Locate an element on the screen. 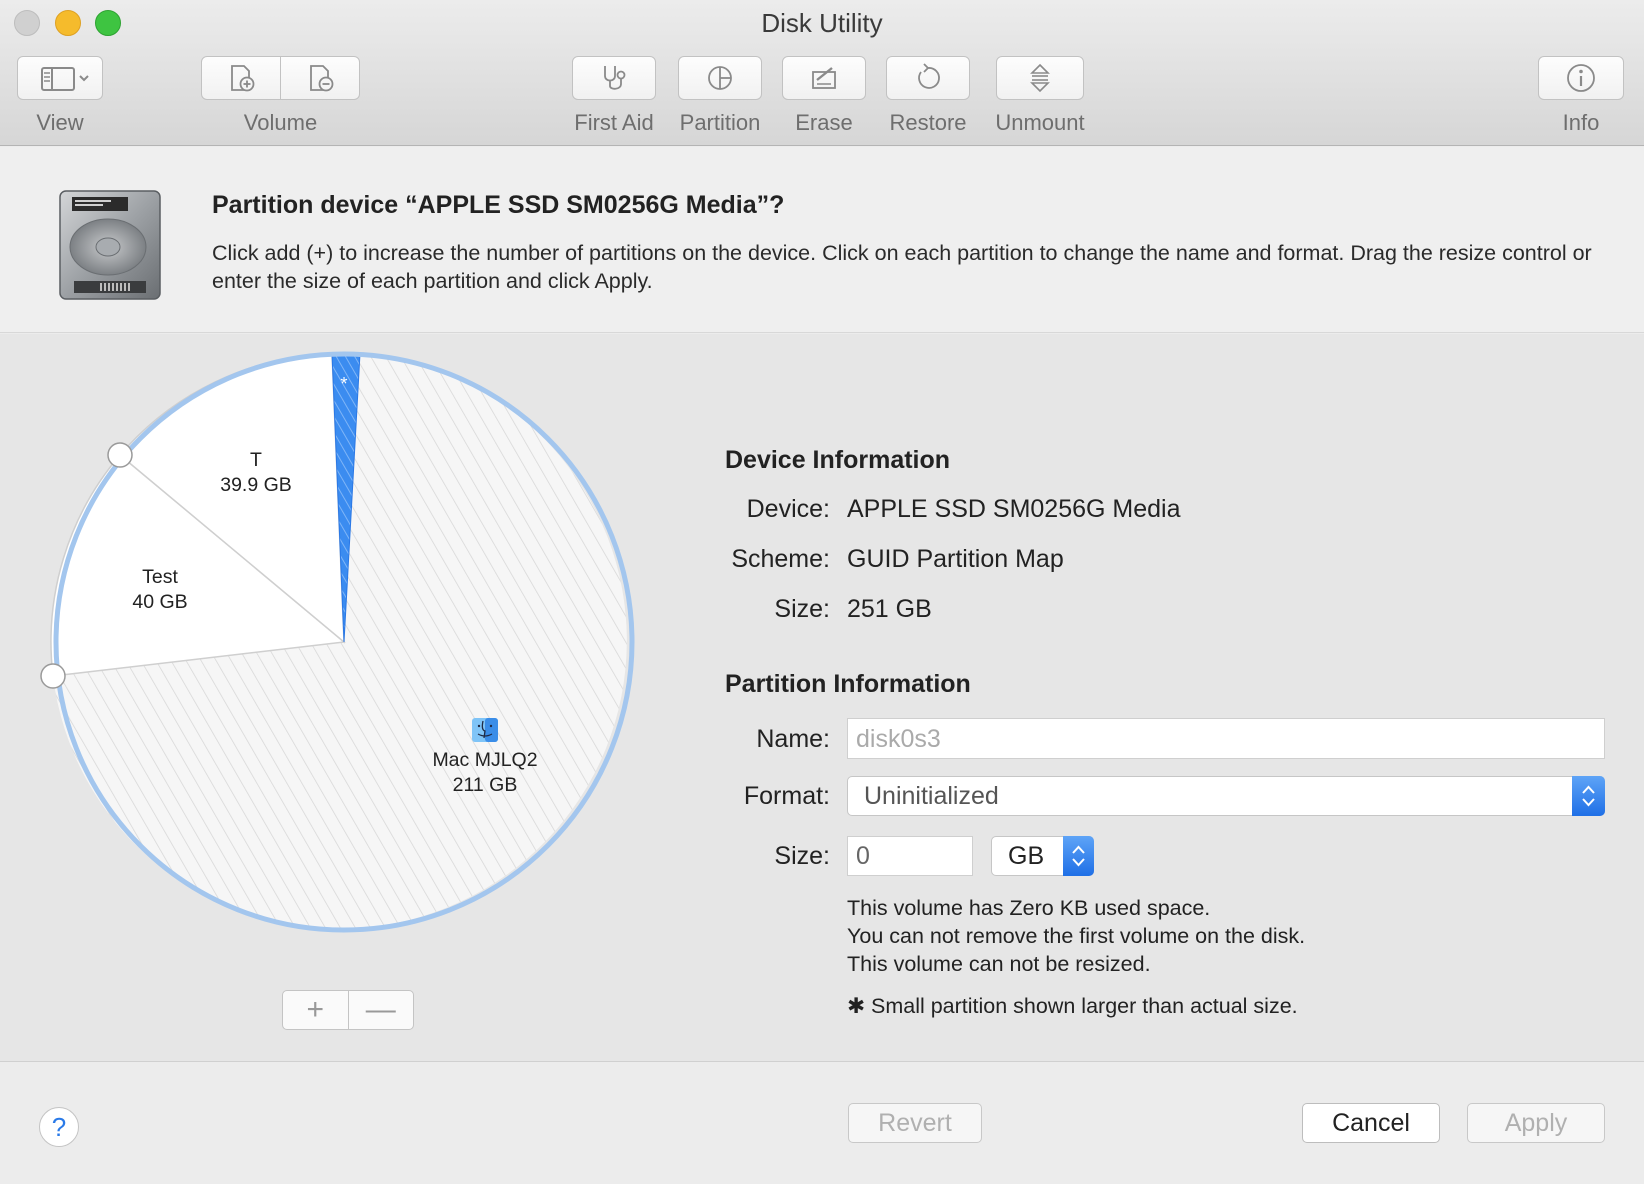 Image resolution: width=1644 pixels, height=1184 pixels. erase-icon is located at coordinates (824, 78).